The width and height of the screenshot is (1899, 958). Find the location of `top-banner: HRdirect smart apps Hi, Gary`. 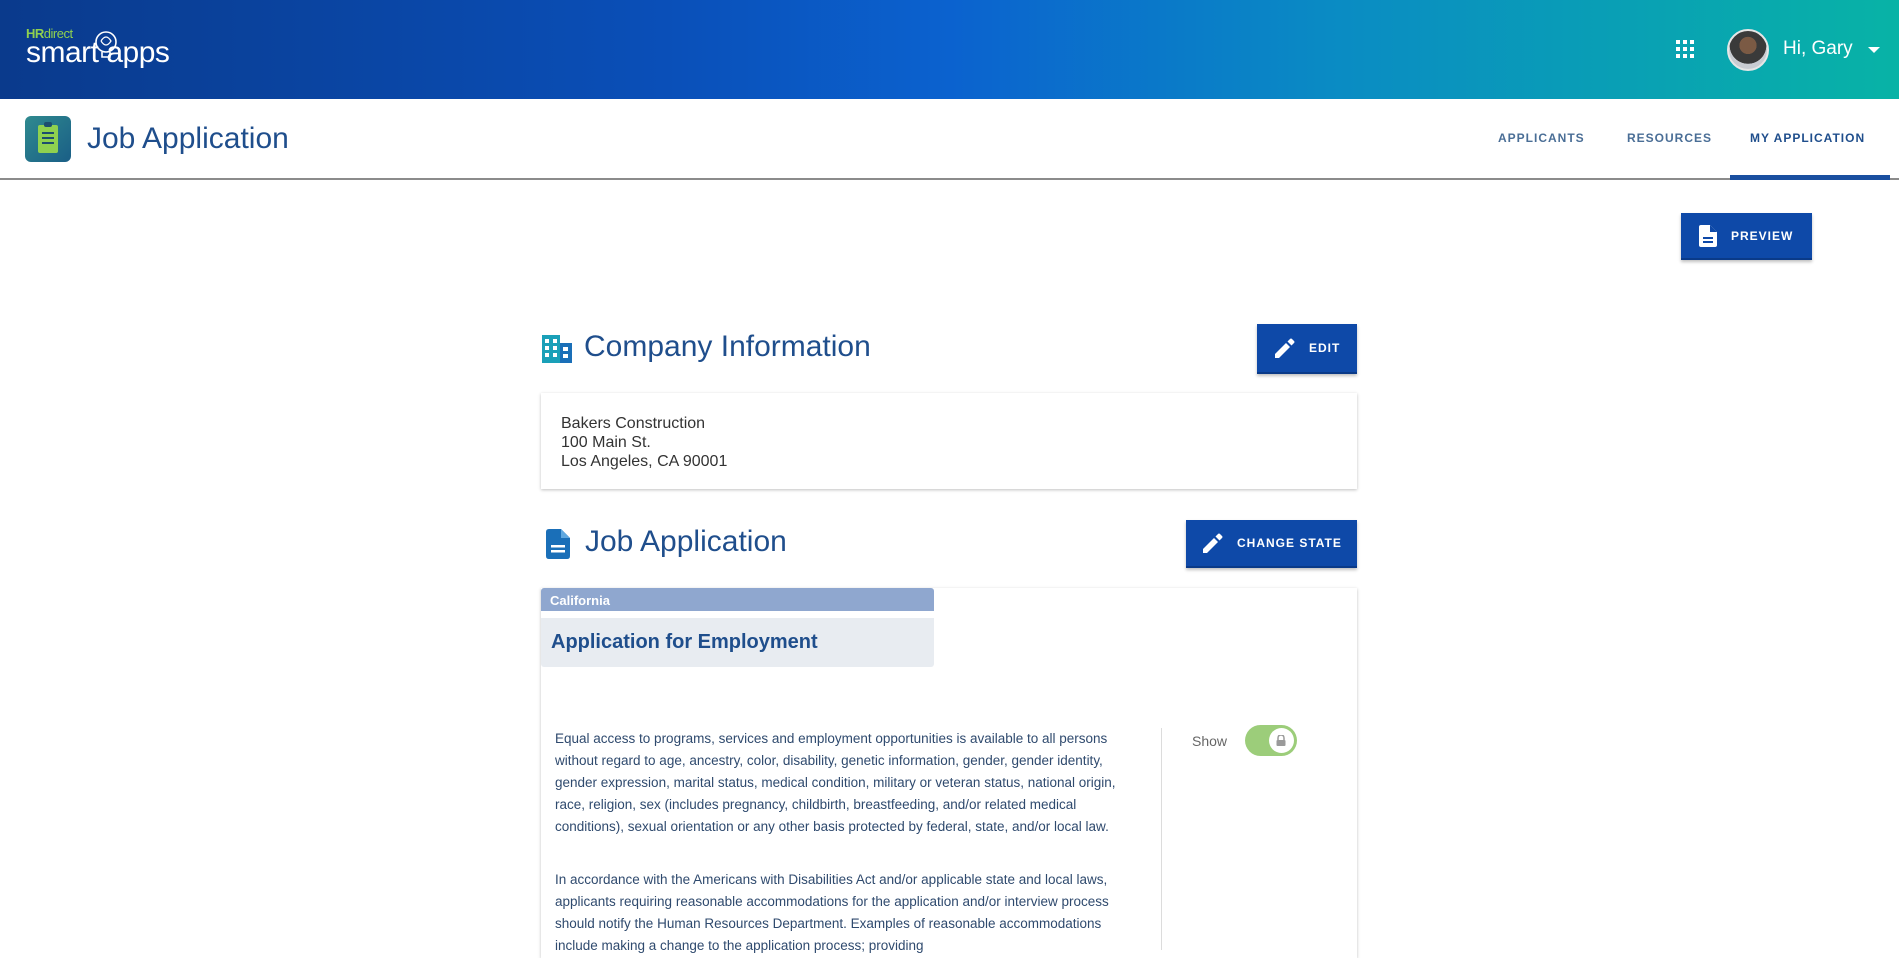

top-banner: HRdirect smart apps Hi, Gary is located at coordinates (949, 49).